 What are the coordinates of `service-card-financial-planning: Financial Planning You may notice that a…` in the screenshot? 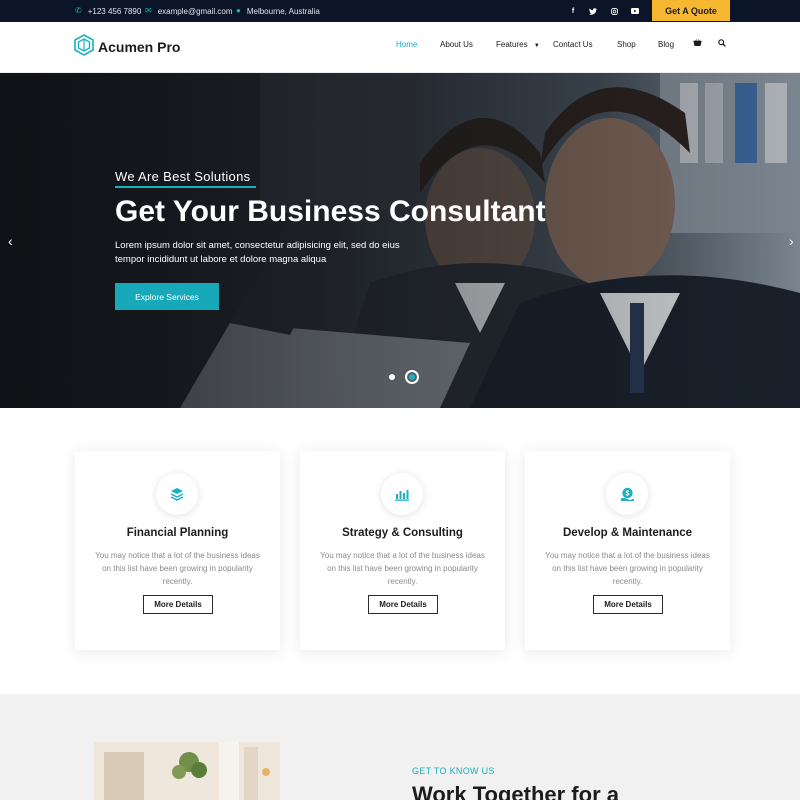 It's located at (177, 550).